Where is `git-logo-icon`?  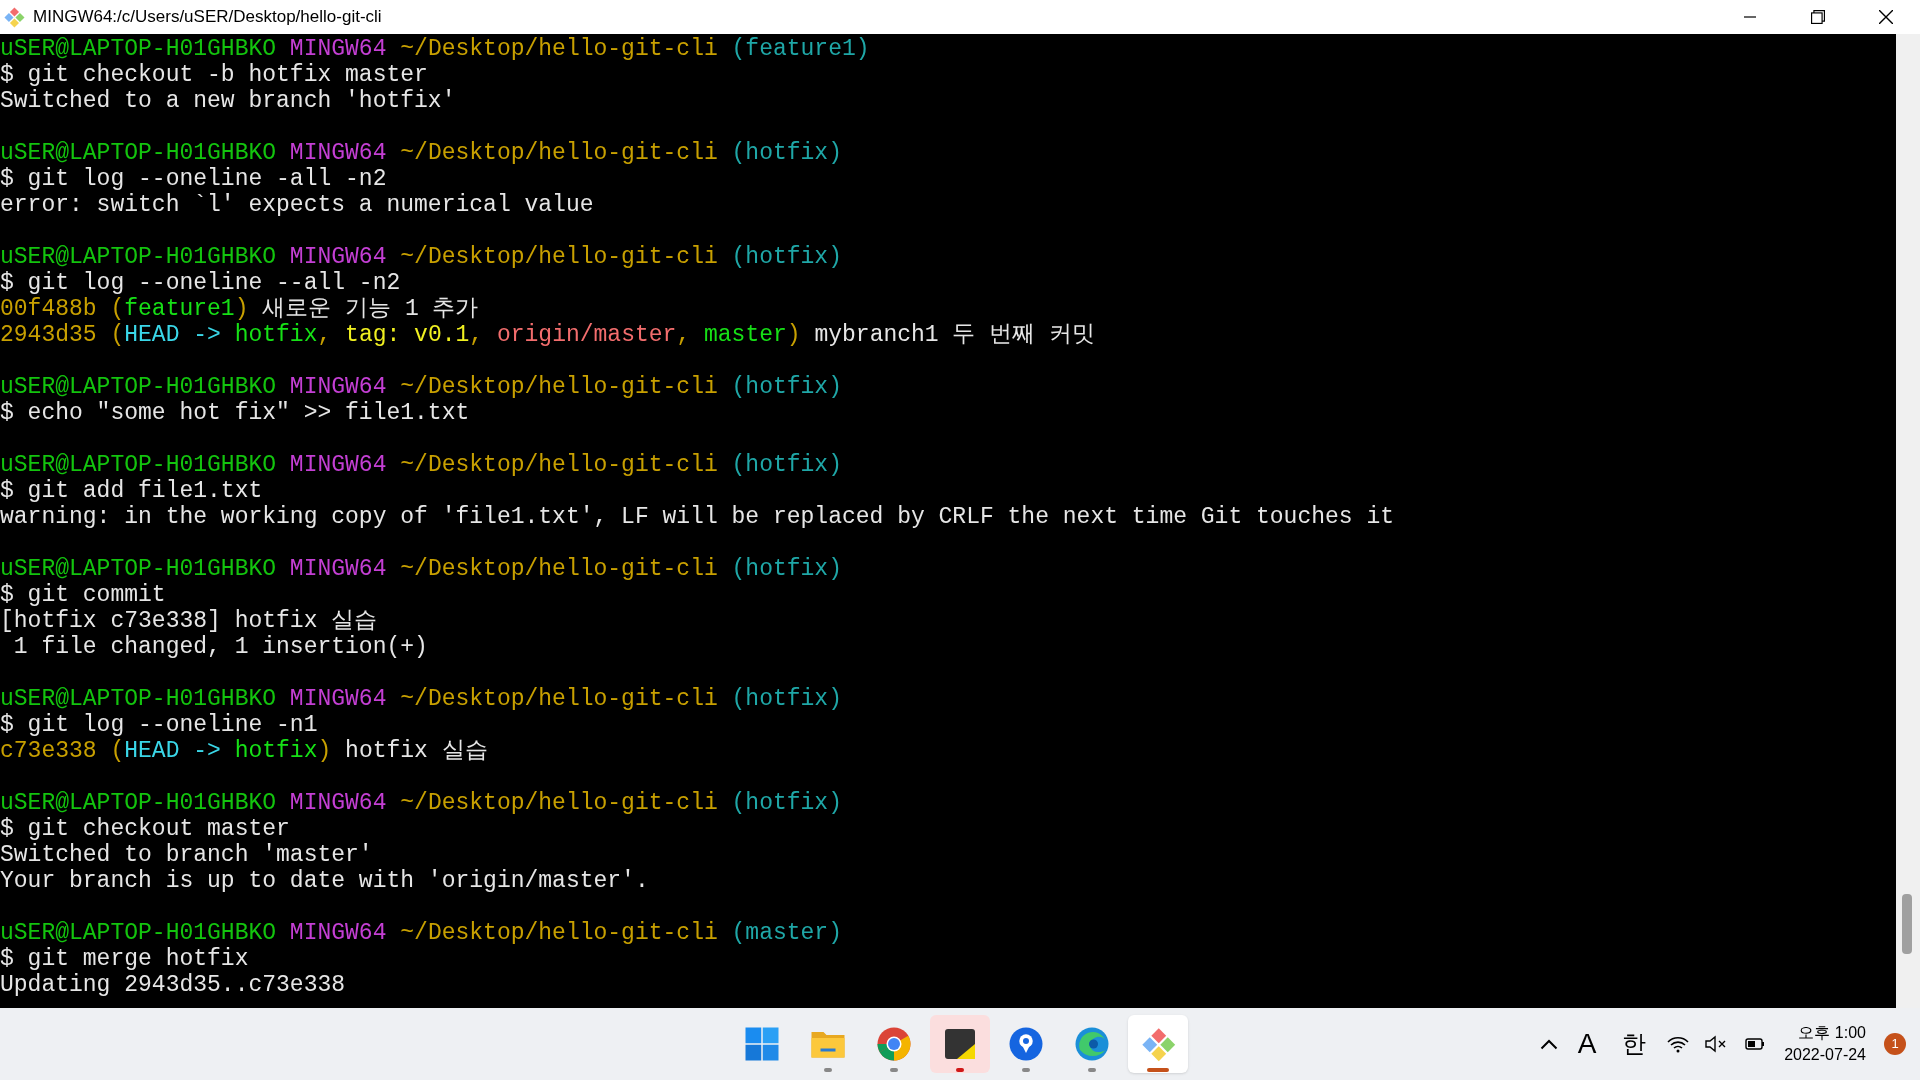
git-logo-icon is located at coordinates (14, 17).